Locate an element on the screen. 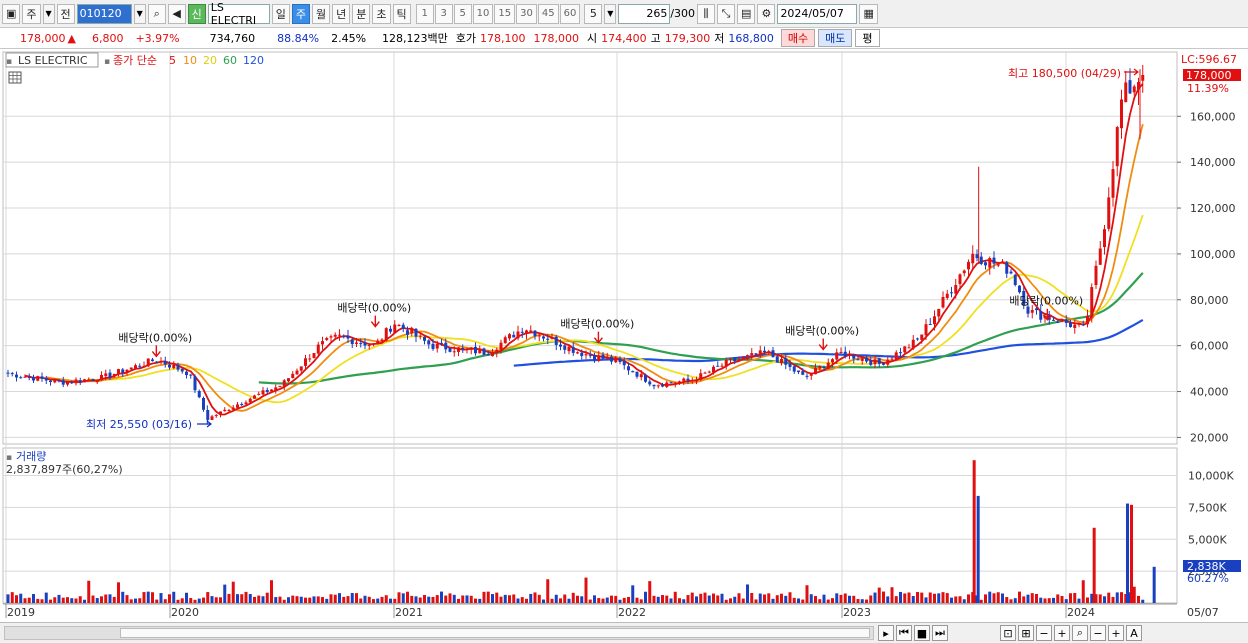 The height and width of the screenshot is (643, 1248). chevron-down-icon: ▼ is located at coordinates (48, 13).